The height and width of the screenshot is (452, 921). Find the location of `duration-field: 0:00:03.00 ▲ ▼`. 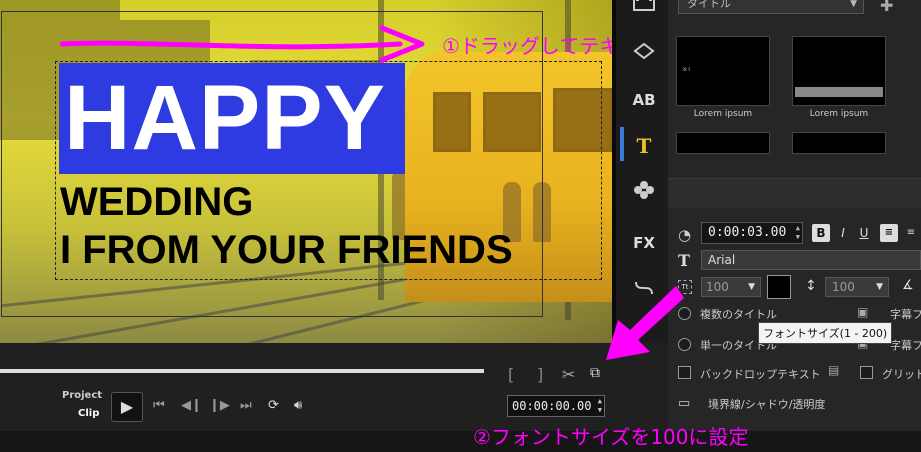

duration-field: 0:00:03.00 ▲ ▼ is located at coordinates (752, 233).